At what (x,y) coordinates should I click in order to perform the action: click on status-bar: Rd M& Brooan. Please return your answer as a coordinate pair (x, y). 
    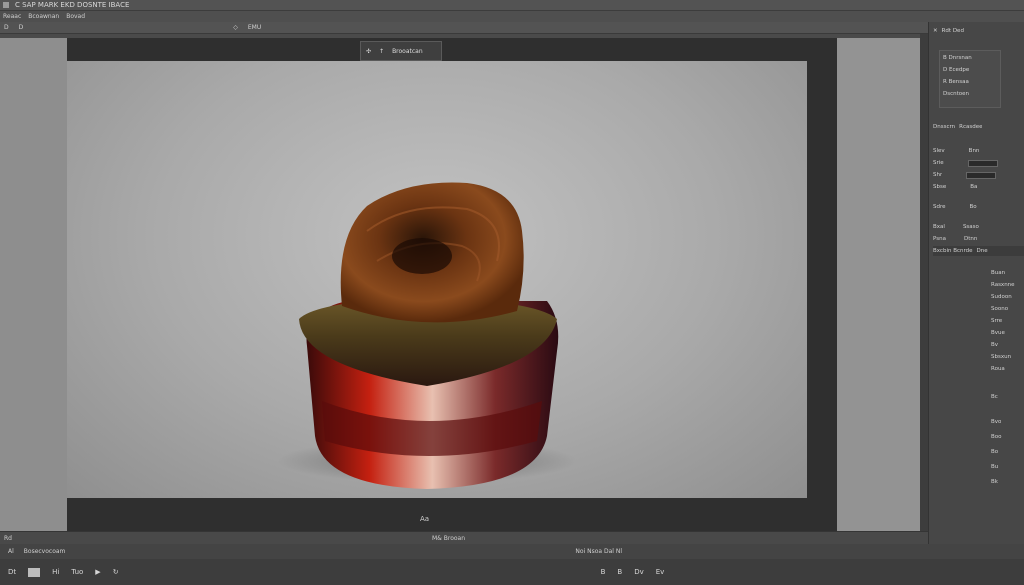
    Looking at the image, I should click on (464, 537).